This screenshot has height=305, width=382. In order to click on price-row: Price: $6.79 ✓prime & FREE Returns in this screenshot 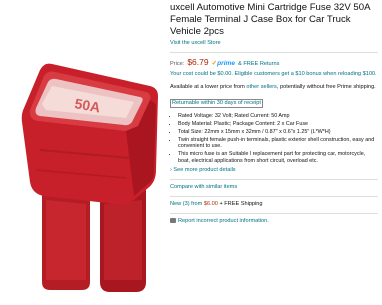, I will do `click(274, 62)`.